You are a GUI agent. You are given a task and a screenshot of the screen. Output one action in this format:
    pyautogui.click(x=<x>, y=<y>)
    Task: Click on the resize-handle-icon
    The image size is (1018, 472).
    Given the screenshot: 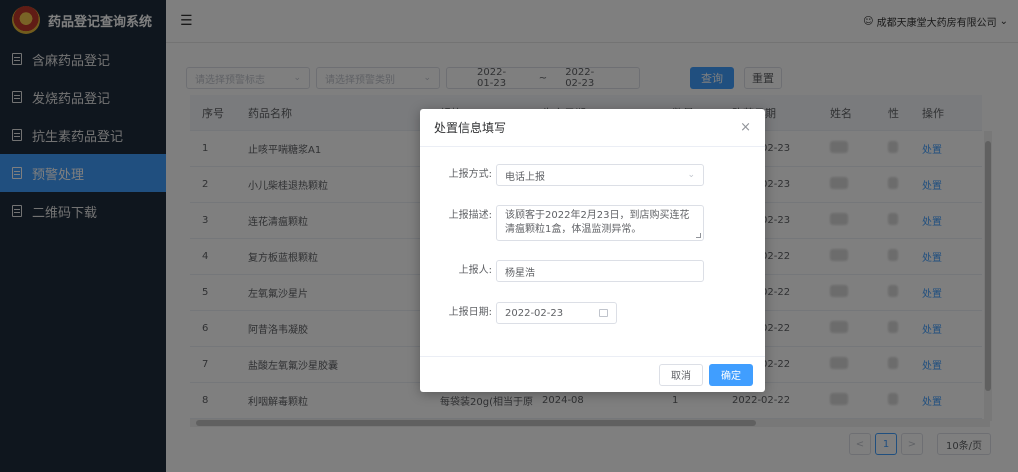 What is the action you would take?
    pyautogui.click(x=698, y=235)
    